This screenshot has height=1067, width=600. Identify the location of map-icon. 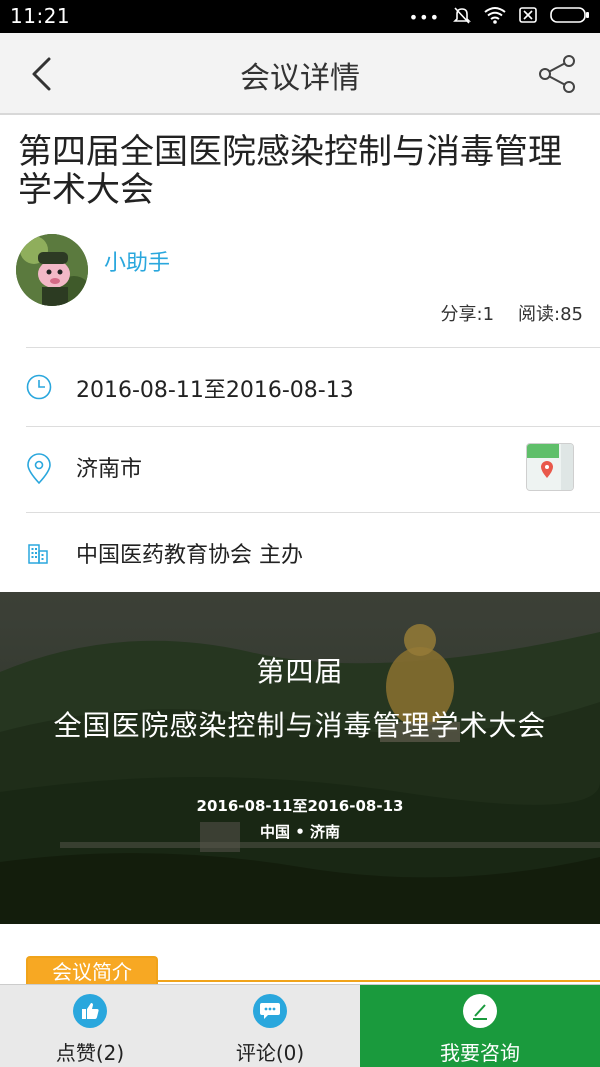
(550, 467).